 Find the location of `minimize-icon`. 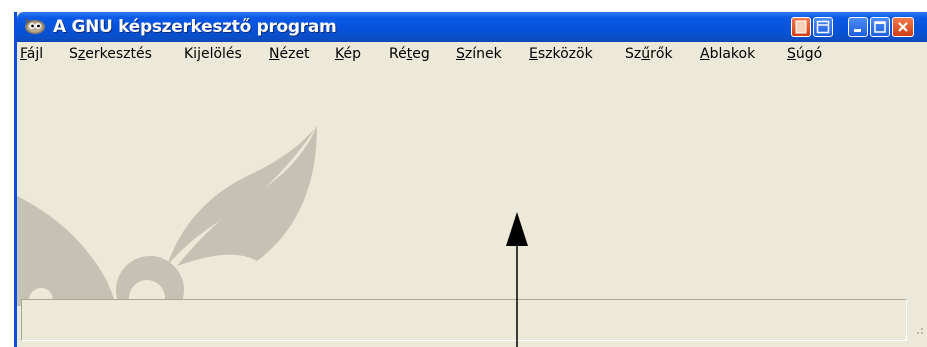

minimize-icon is located at coordinates (857, 30).